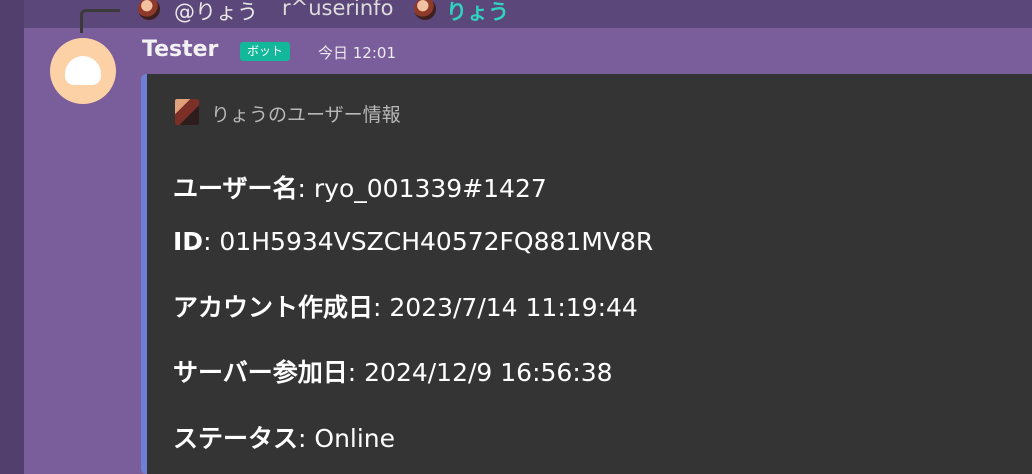  I want to click on avatar-blob-icon, so click(83, 70).